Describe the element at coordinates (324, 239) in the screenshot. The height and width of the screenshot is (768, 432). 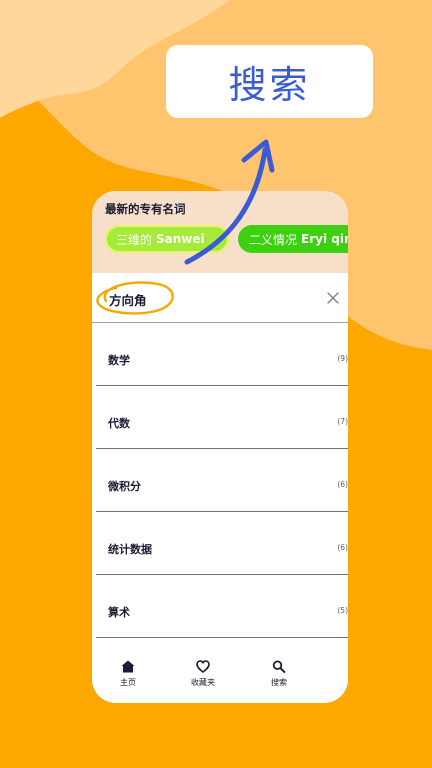
I see `chip-pinyin: Eryi qin` at that location.